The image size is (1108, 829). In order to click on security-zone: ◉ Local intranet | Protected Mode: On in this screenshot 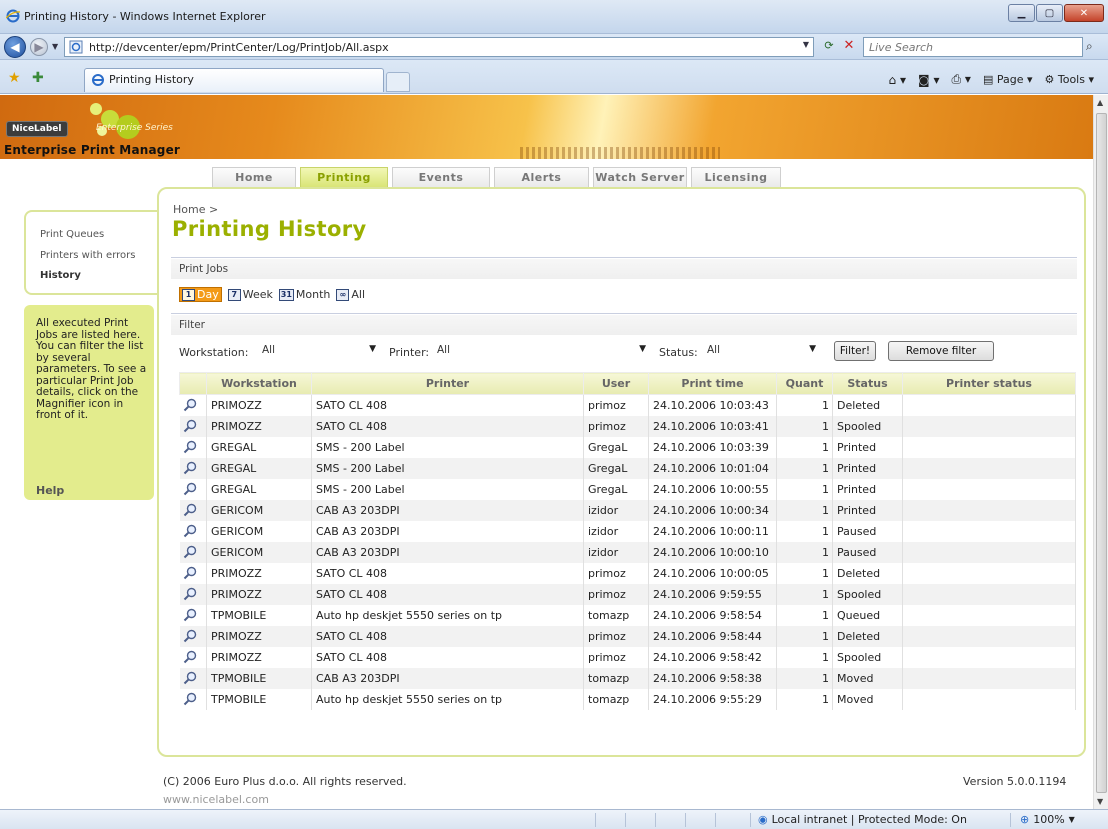, I will do `click(862, 819)`.